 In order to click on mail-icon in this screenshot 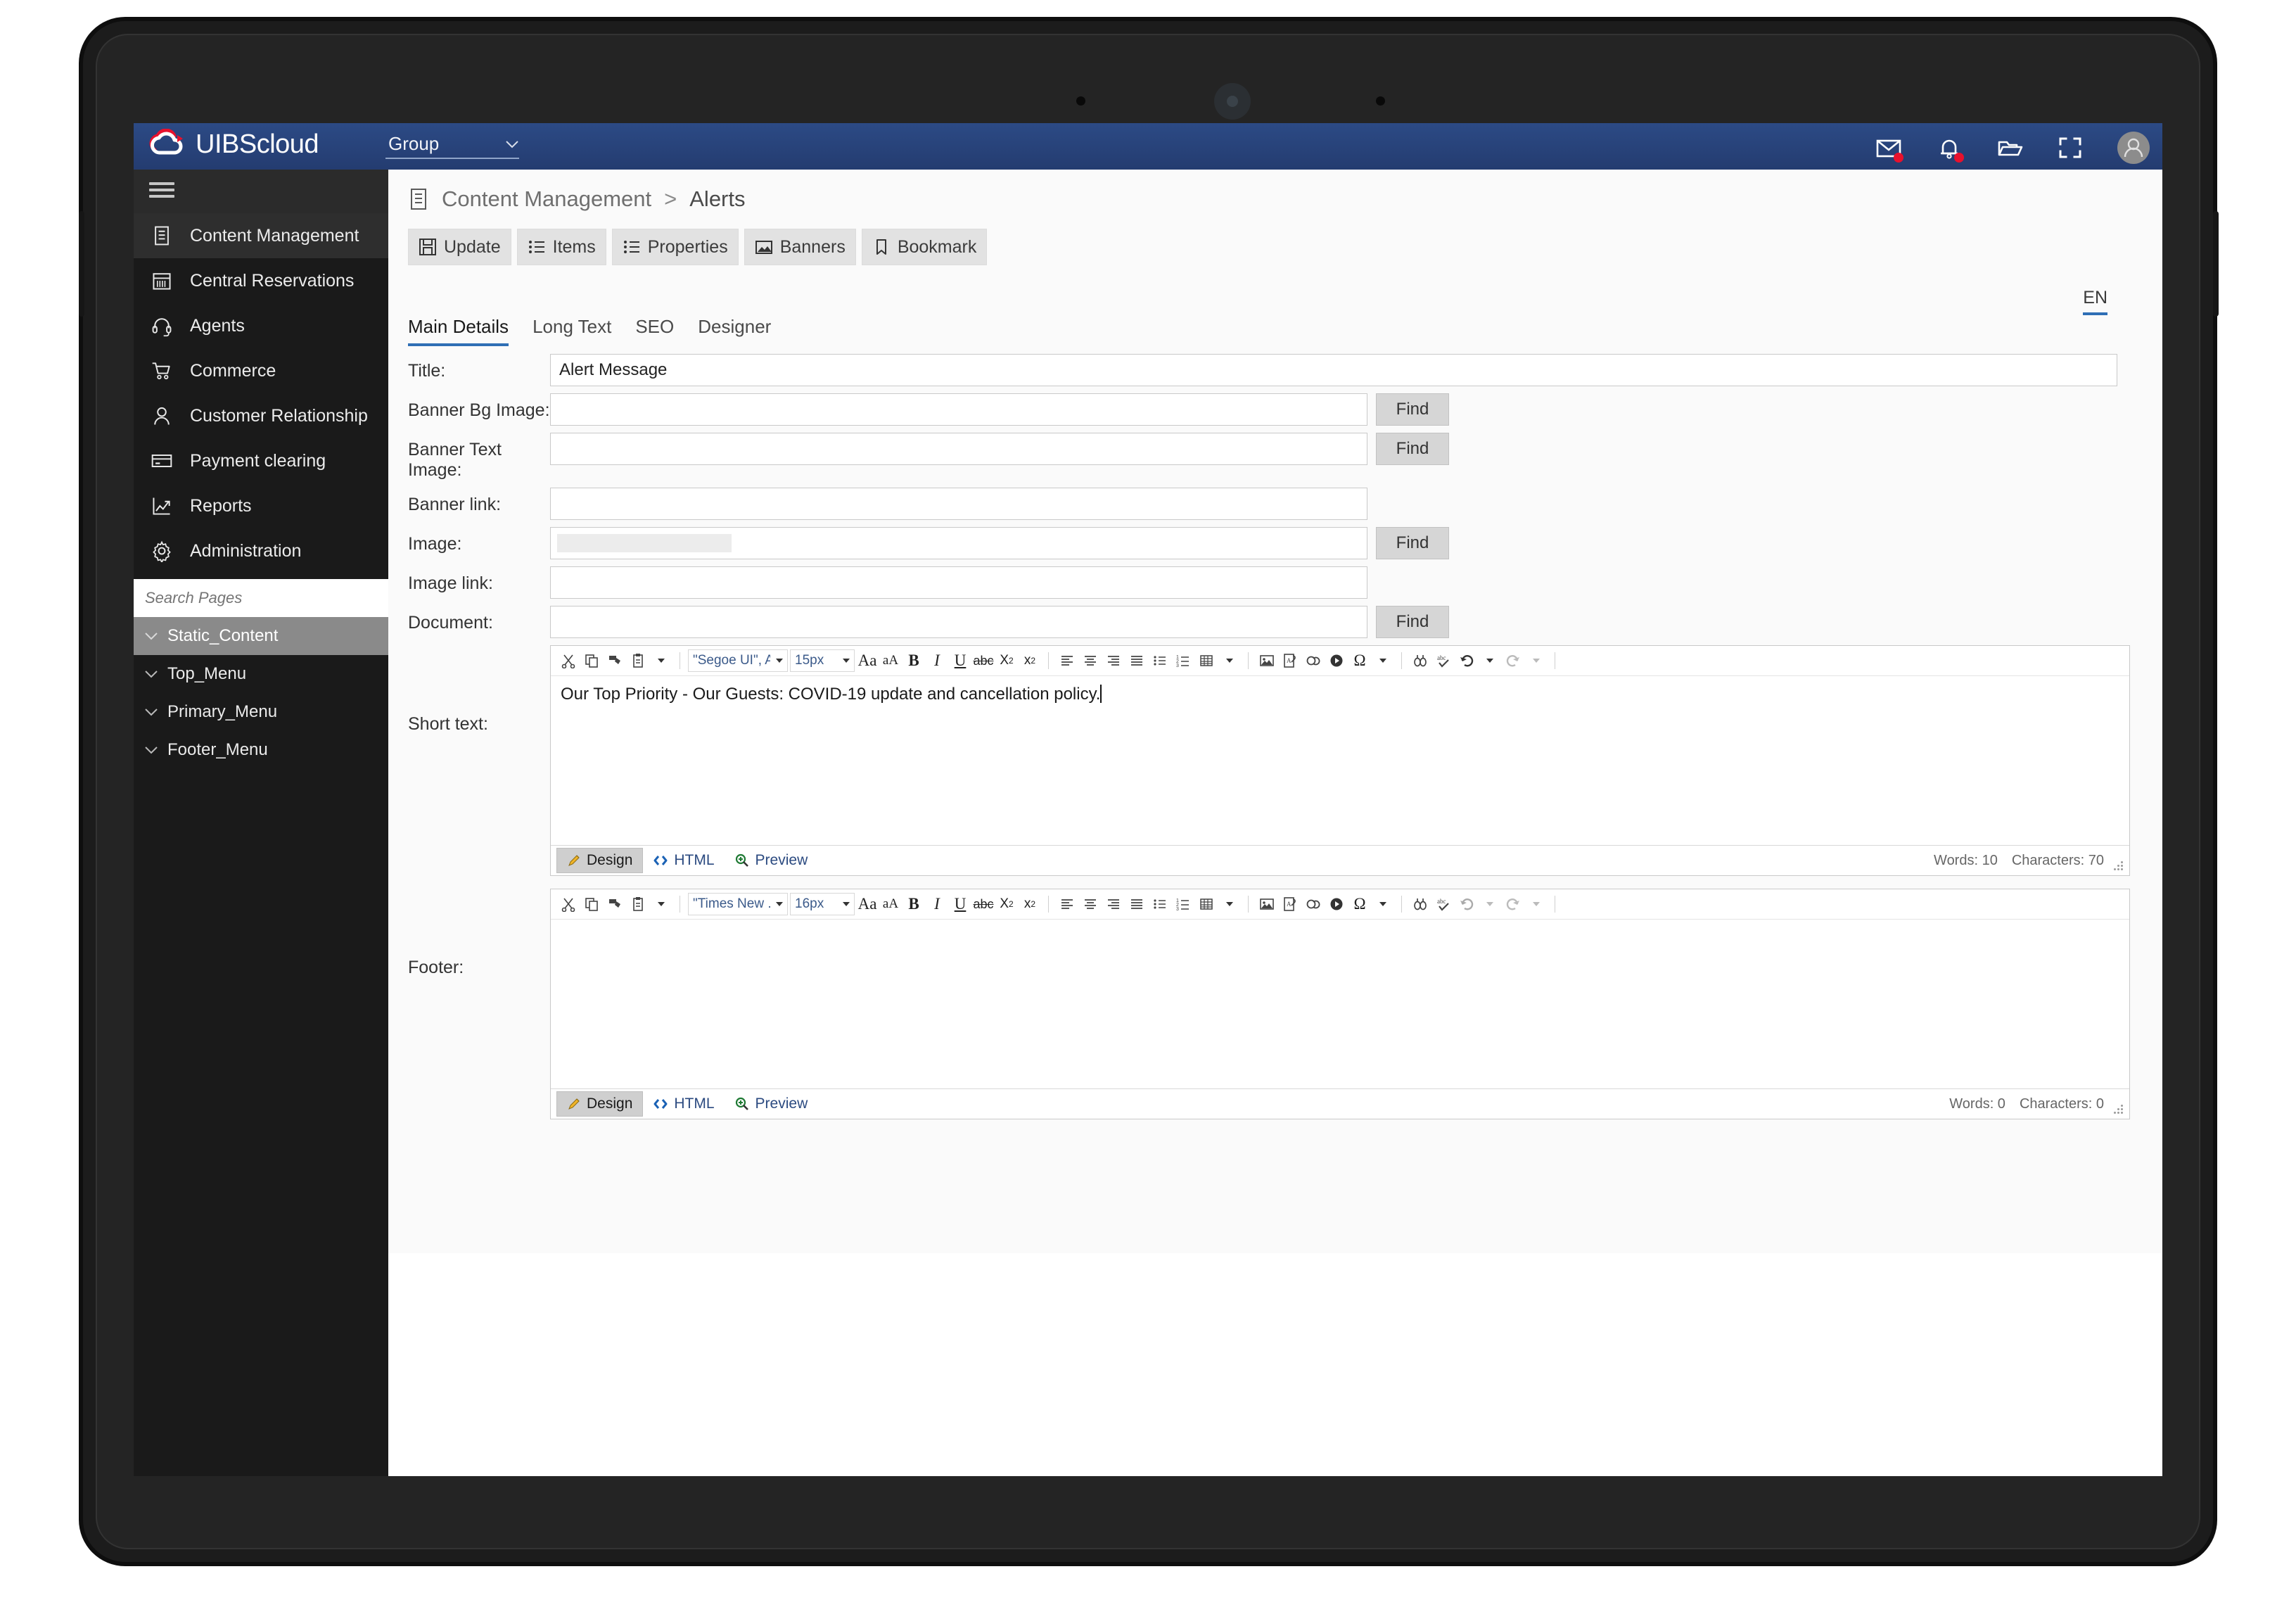, I will do `click(1889, 148)`.